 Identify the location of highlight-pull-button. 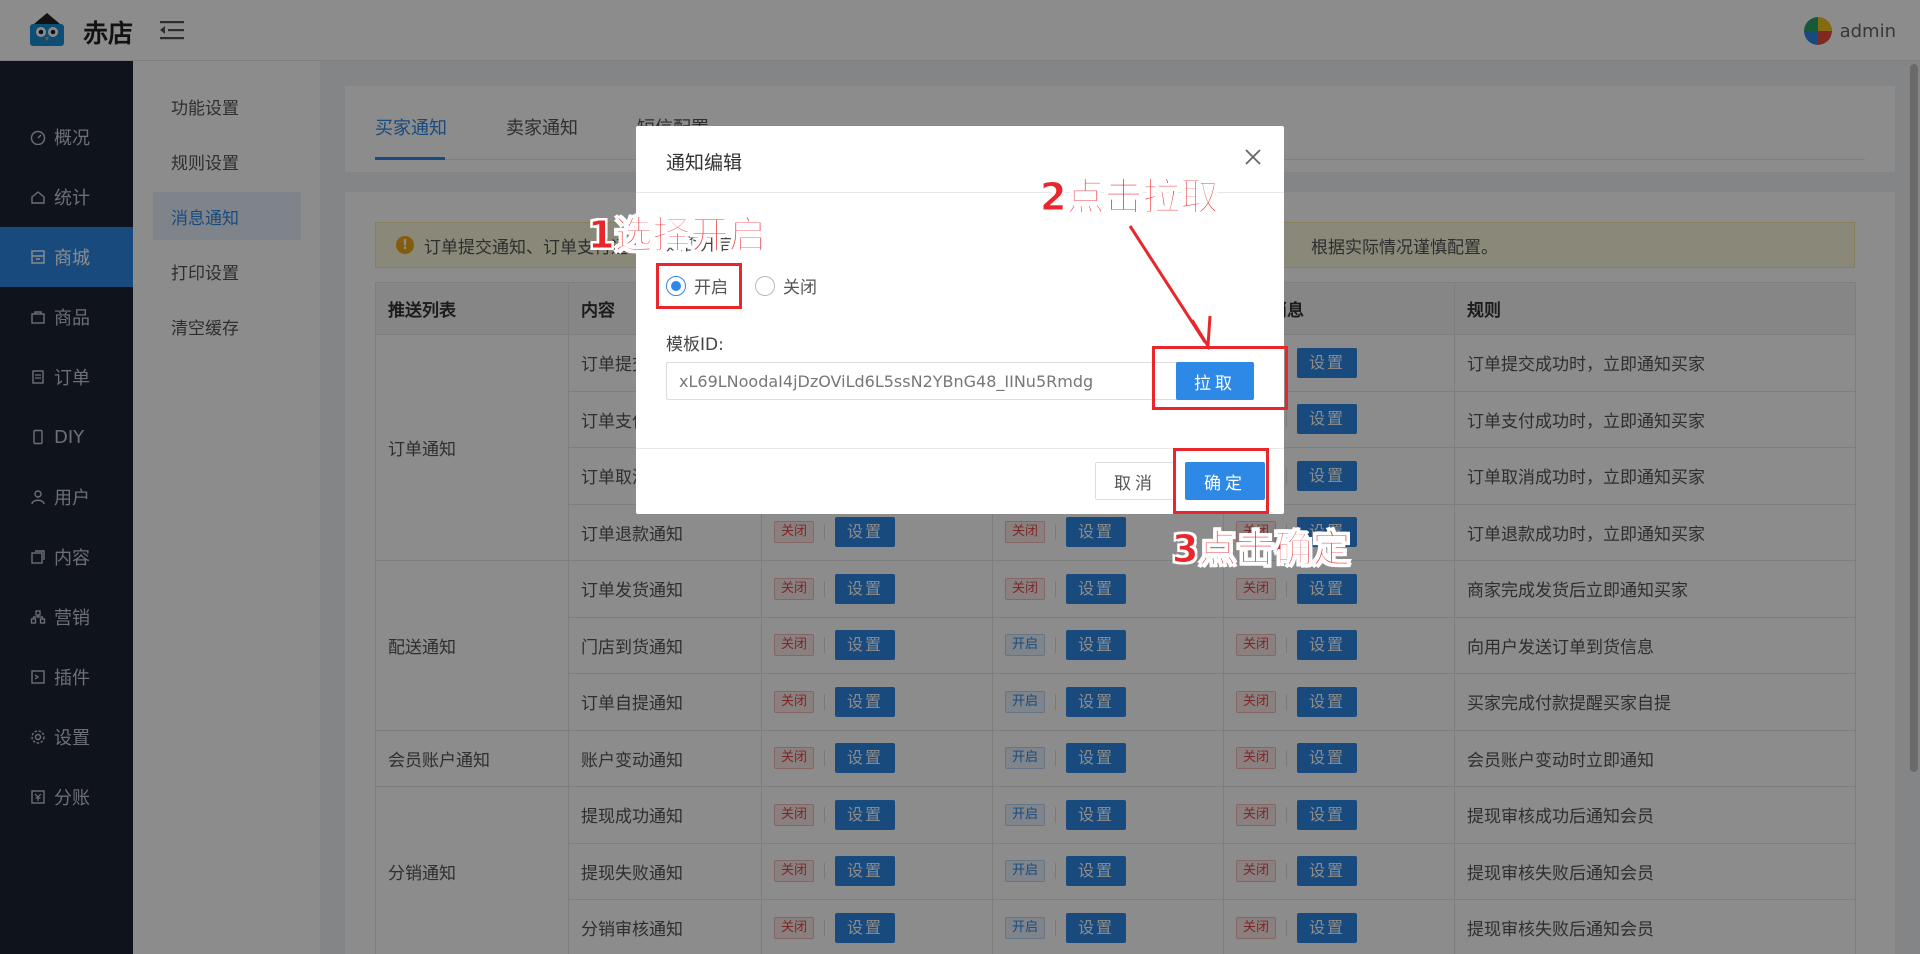
(1220, 378).